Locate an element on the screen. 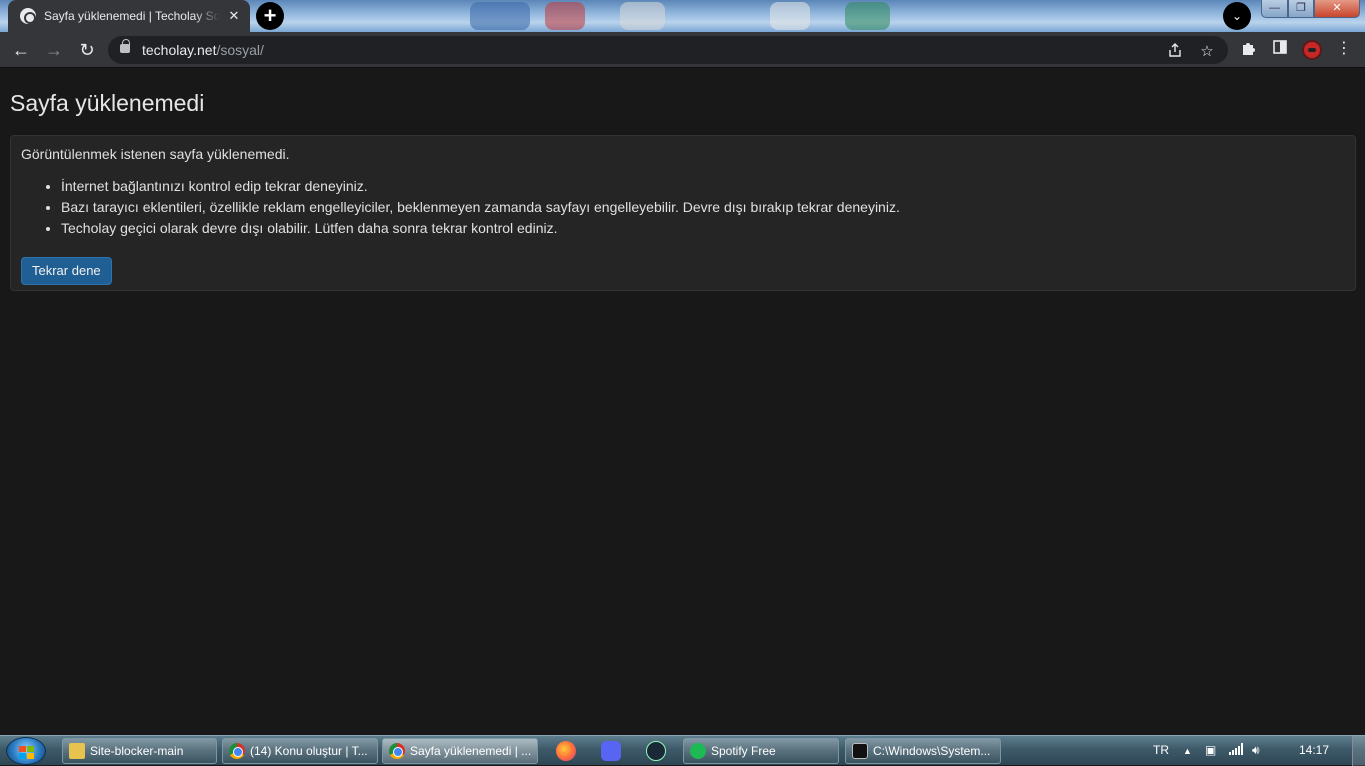 This screenshot has height=766, width=1365. url-text: techolay.net/sosyal/ is located at coordinates (203, 50).